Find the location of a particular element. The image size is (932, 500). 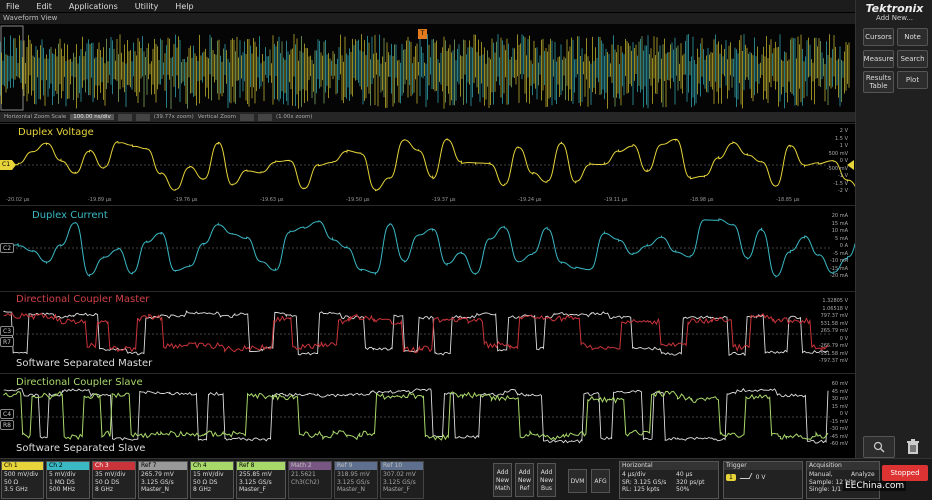

ref-badge-r8: R8 is located at coordinates (7, 425).